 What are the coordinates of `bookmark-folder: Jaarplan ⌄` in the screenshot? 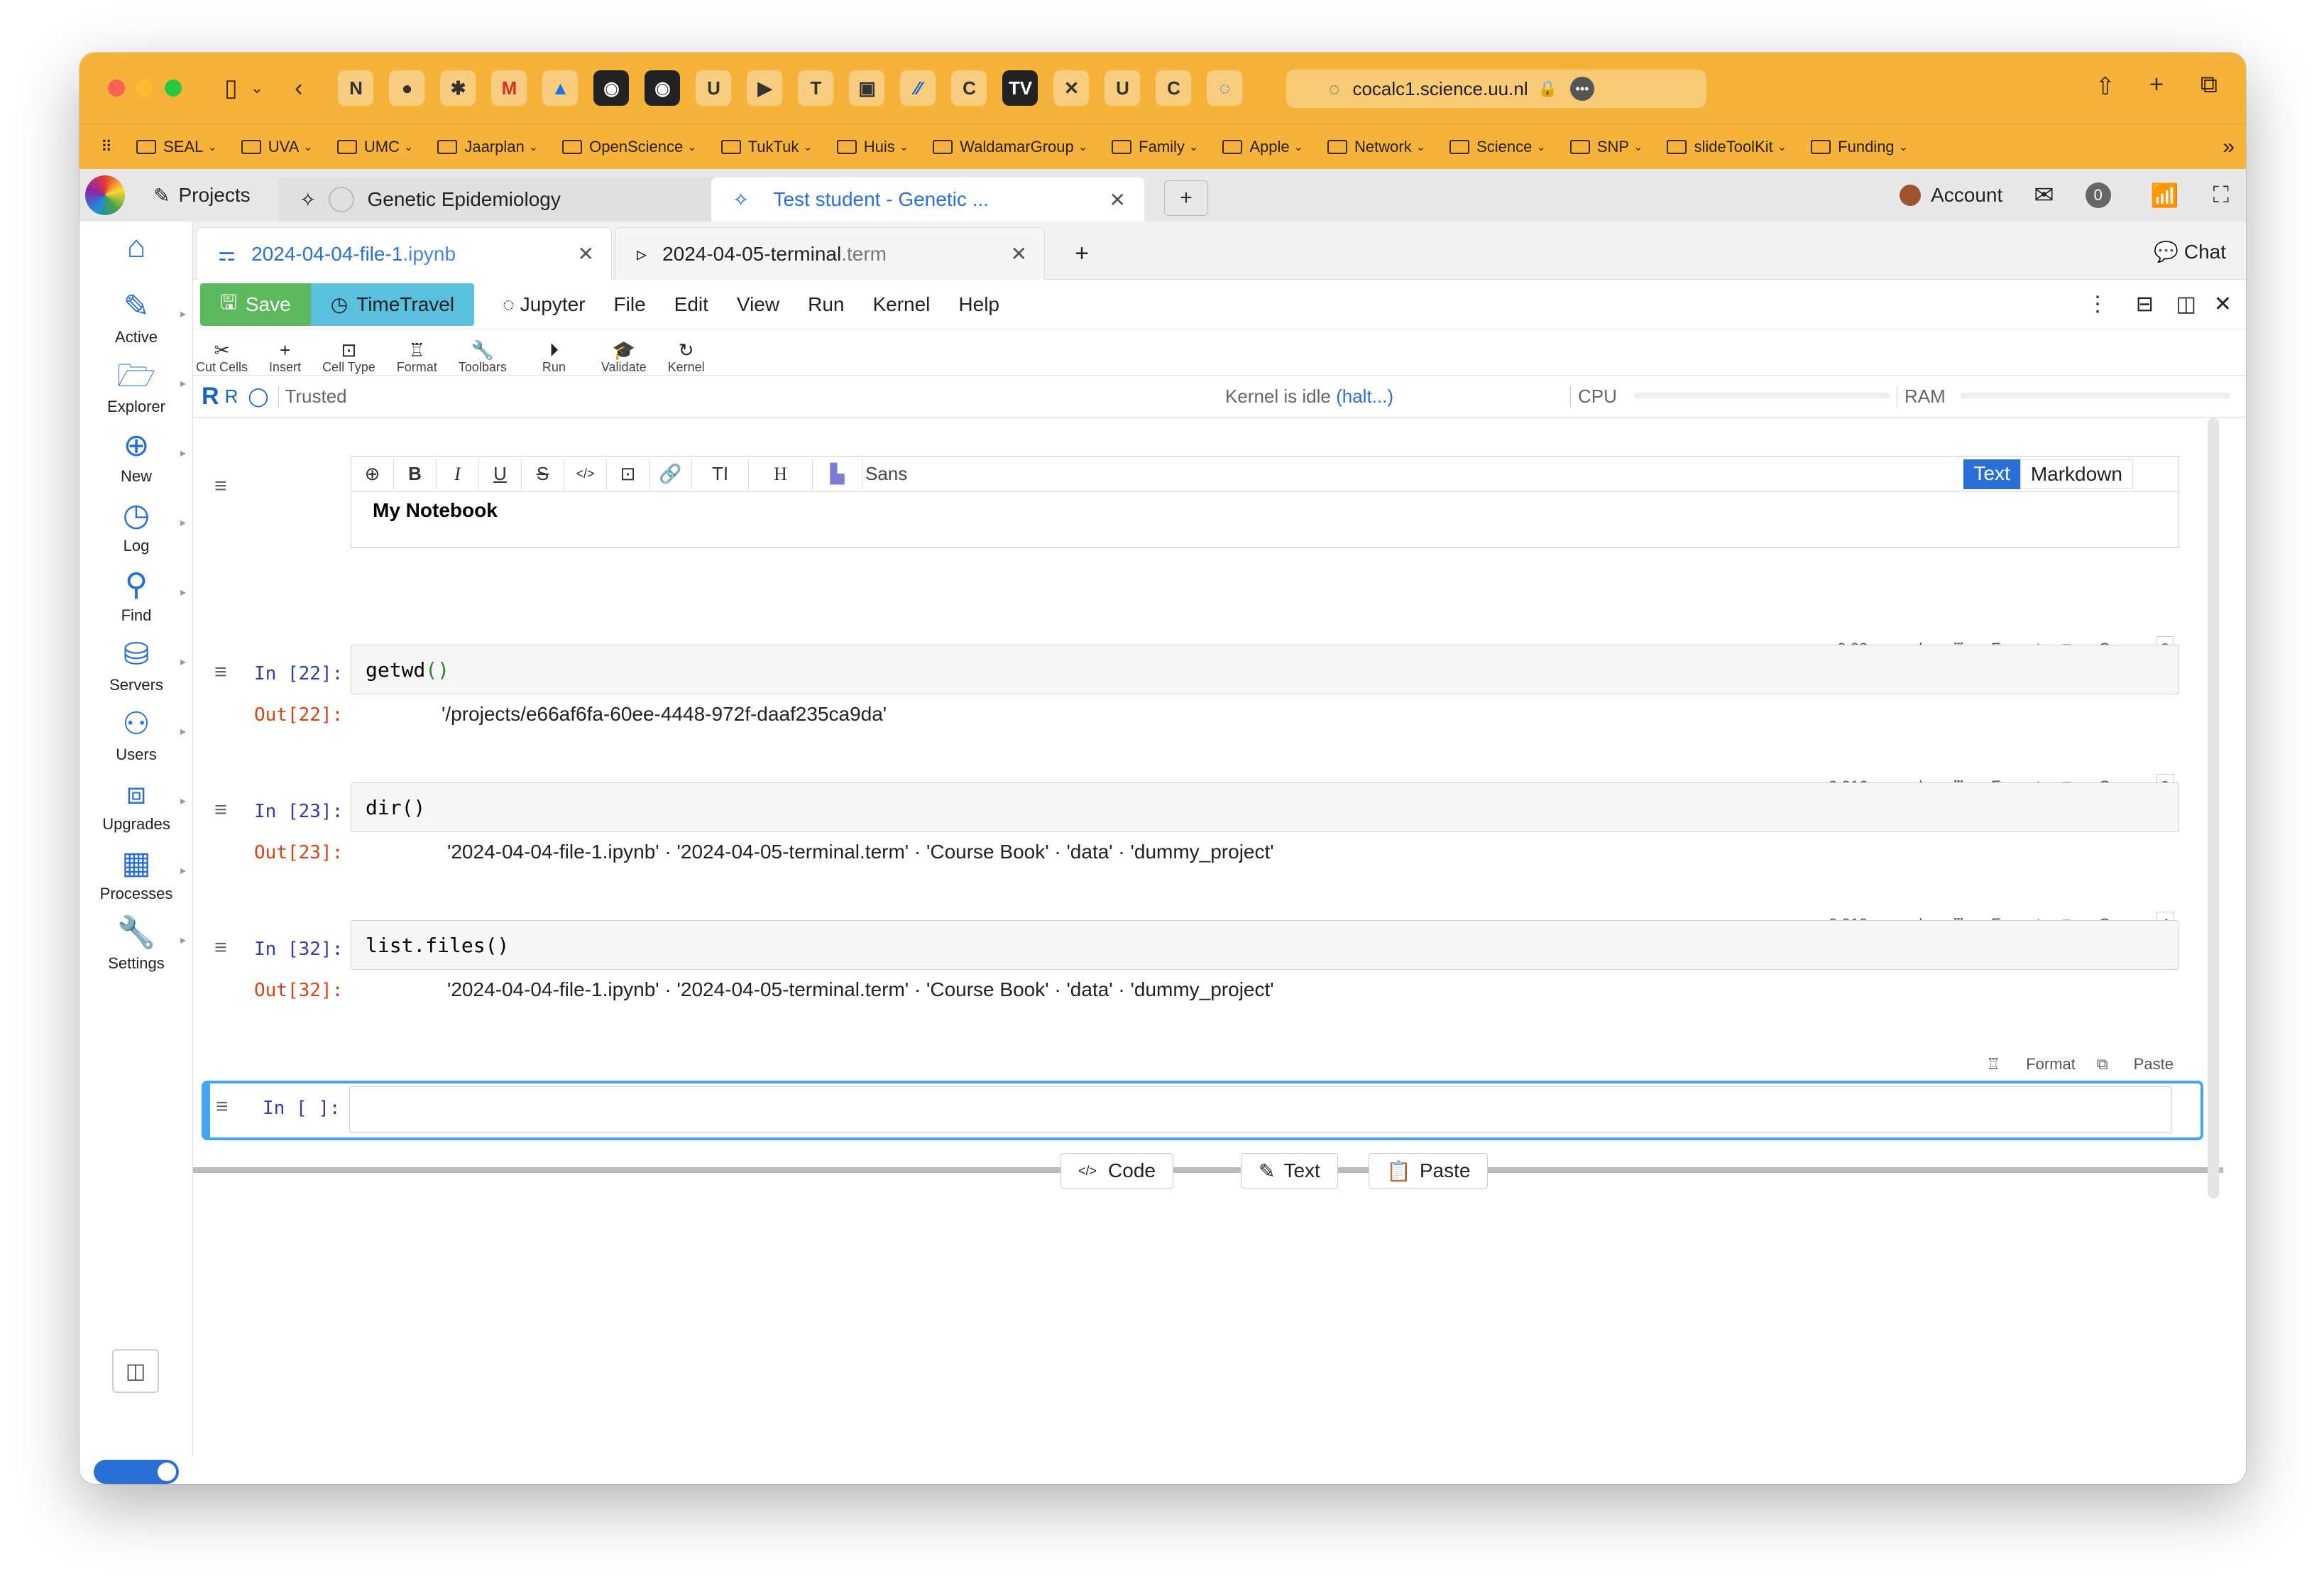 It's located at (487, 147).